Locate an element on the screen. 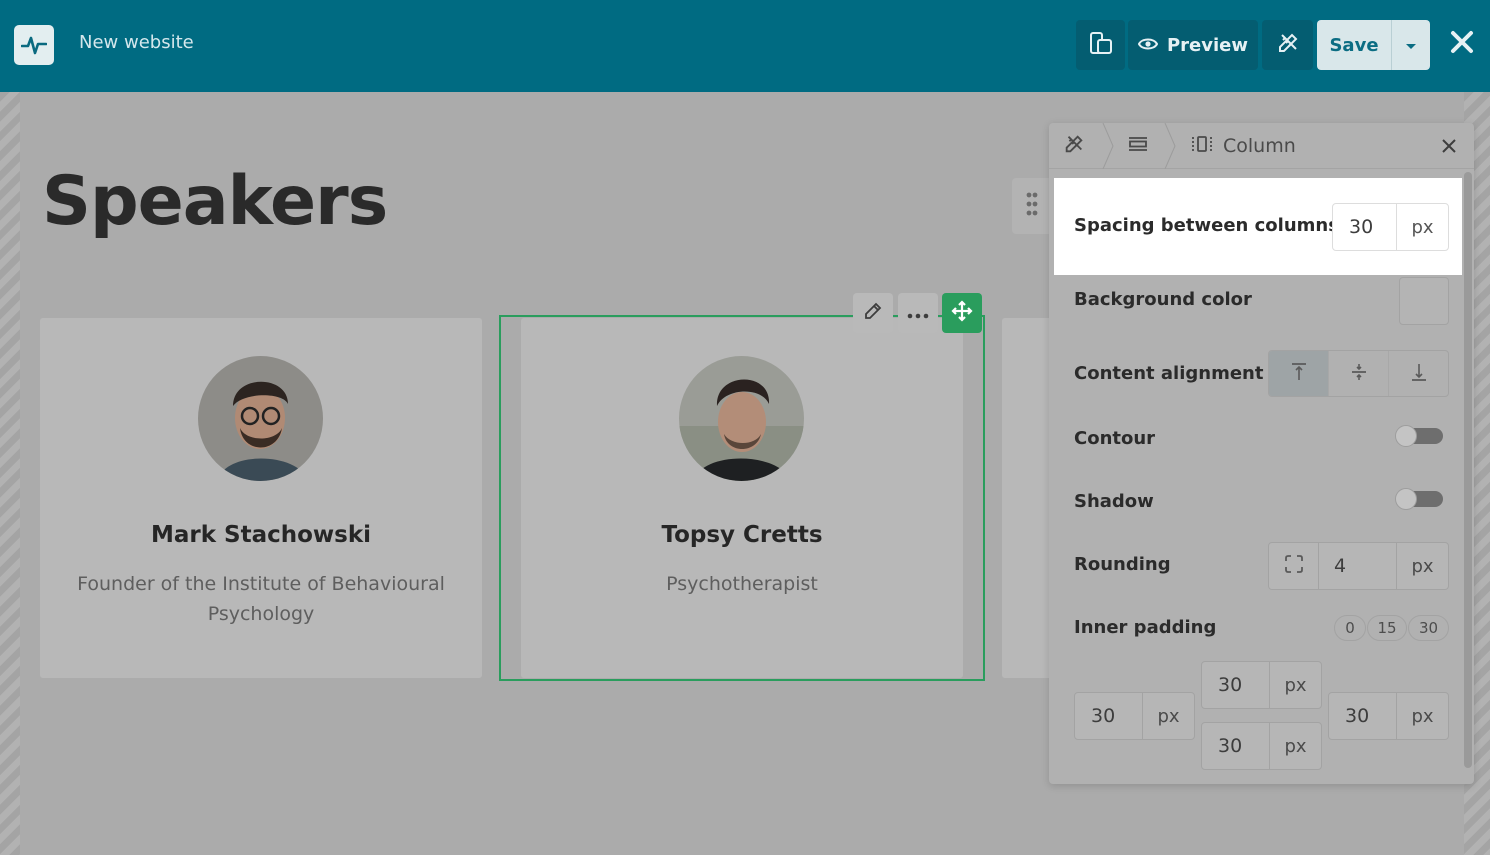  close-editor-button is located at coordinates (1462, 44).